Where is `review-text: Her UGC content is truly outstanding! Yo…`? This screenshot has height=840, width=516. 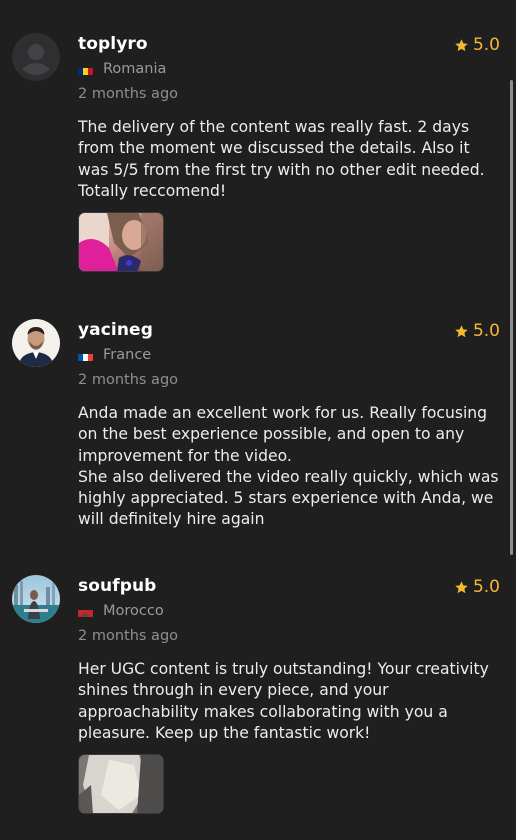
review-text: Her UGC content is truly outstanding! Yo… is located at coordinates (290, 701).